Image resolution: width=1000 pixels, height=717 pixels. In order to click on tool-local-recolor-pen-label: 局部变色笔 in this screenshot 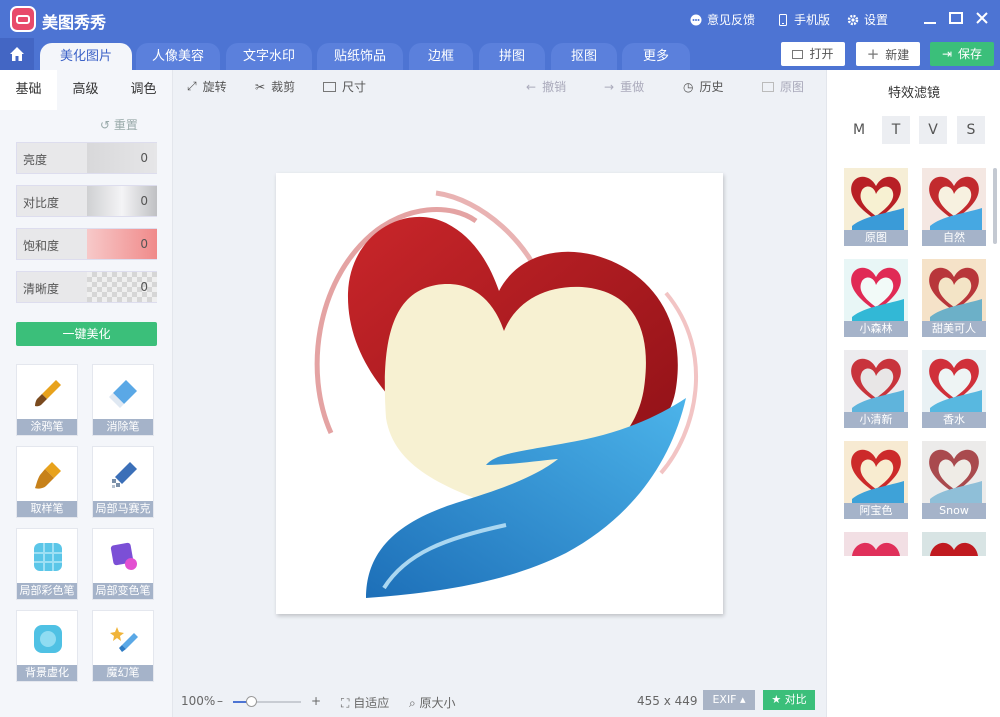, I will do `click(123, 591)`.